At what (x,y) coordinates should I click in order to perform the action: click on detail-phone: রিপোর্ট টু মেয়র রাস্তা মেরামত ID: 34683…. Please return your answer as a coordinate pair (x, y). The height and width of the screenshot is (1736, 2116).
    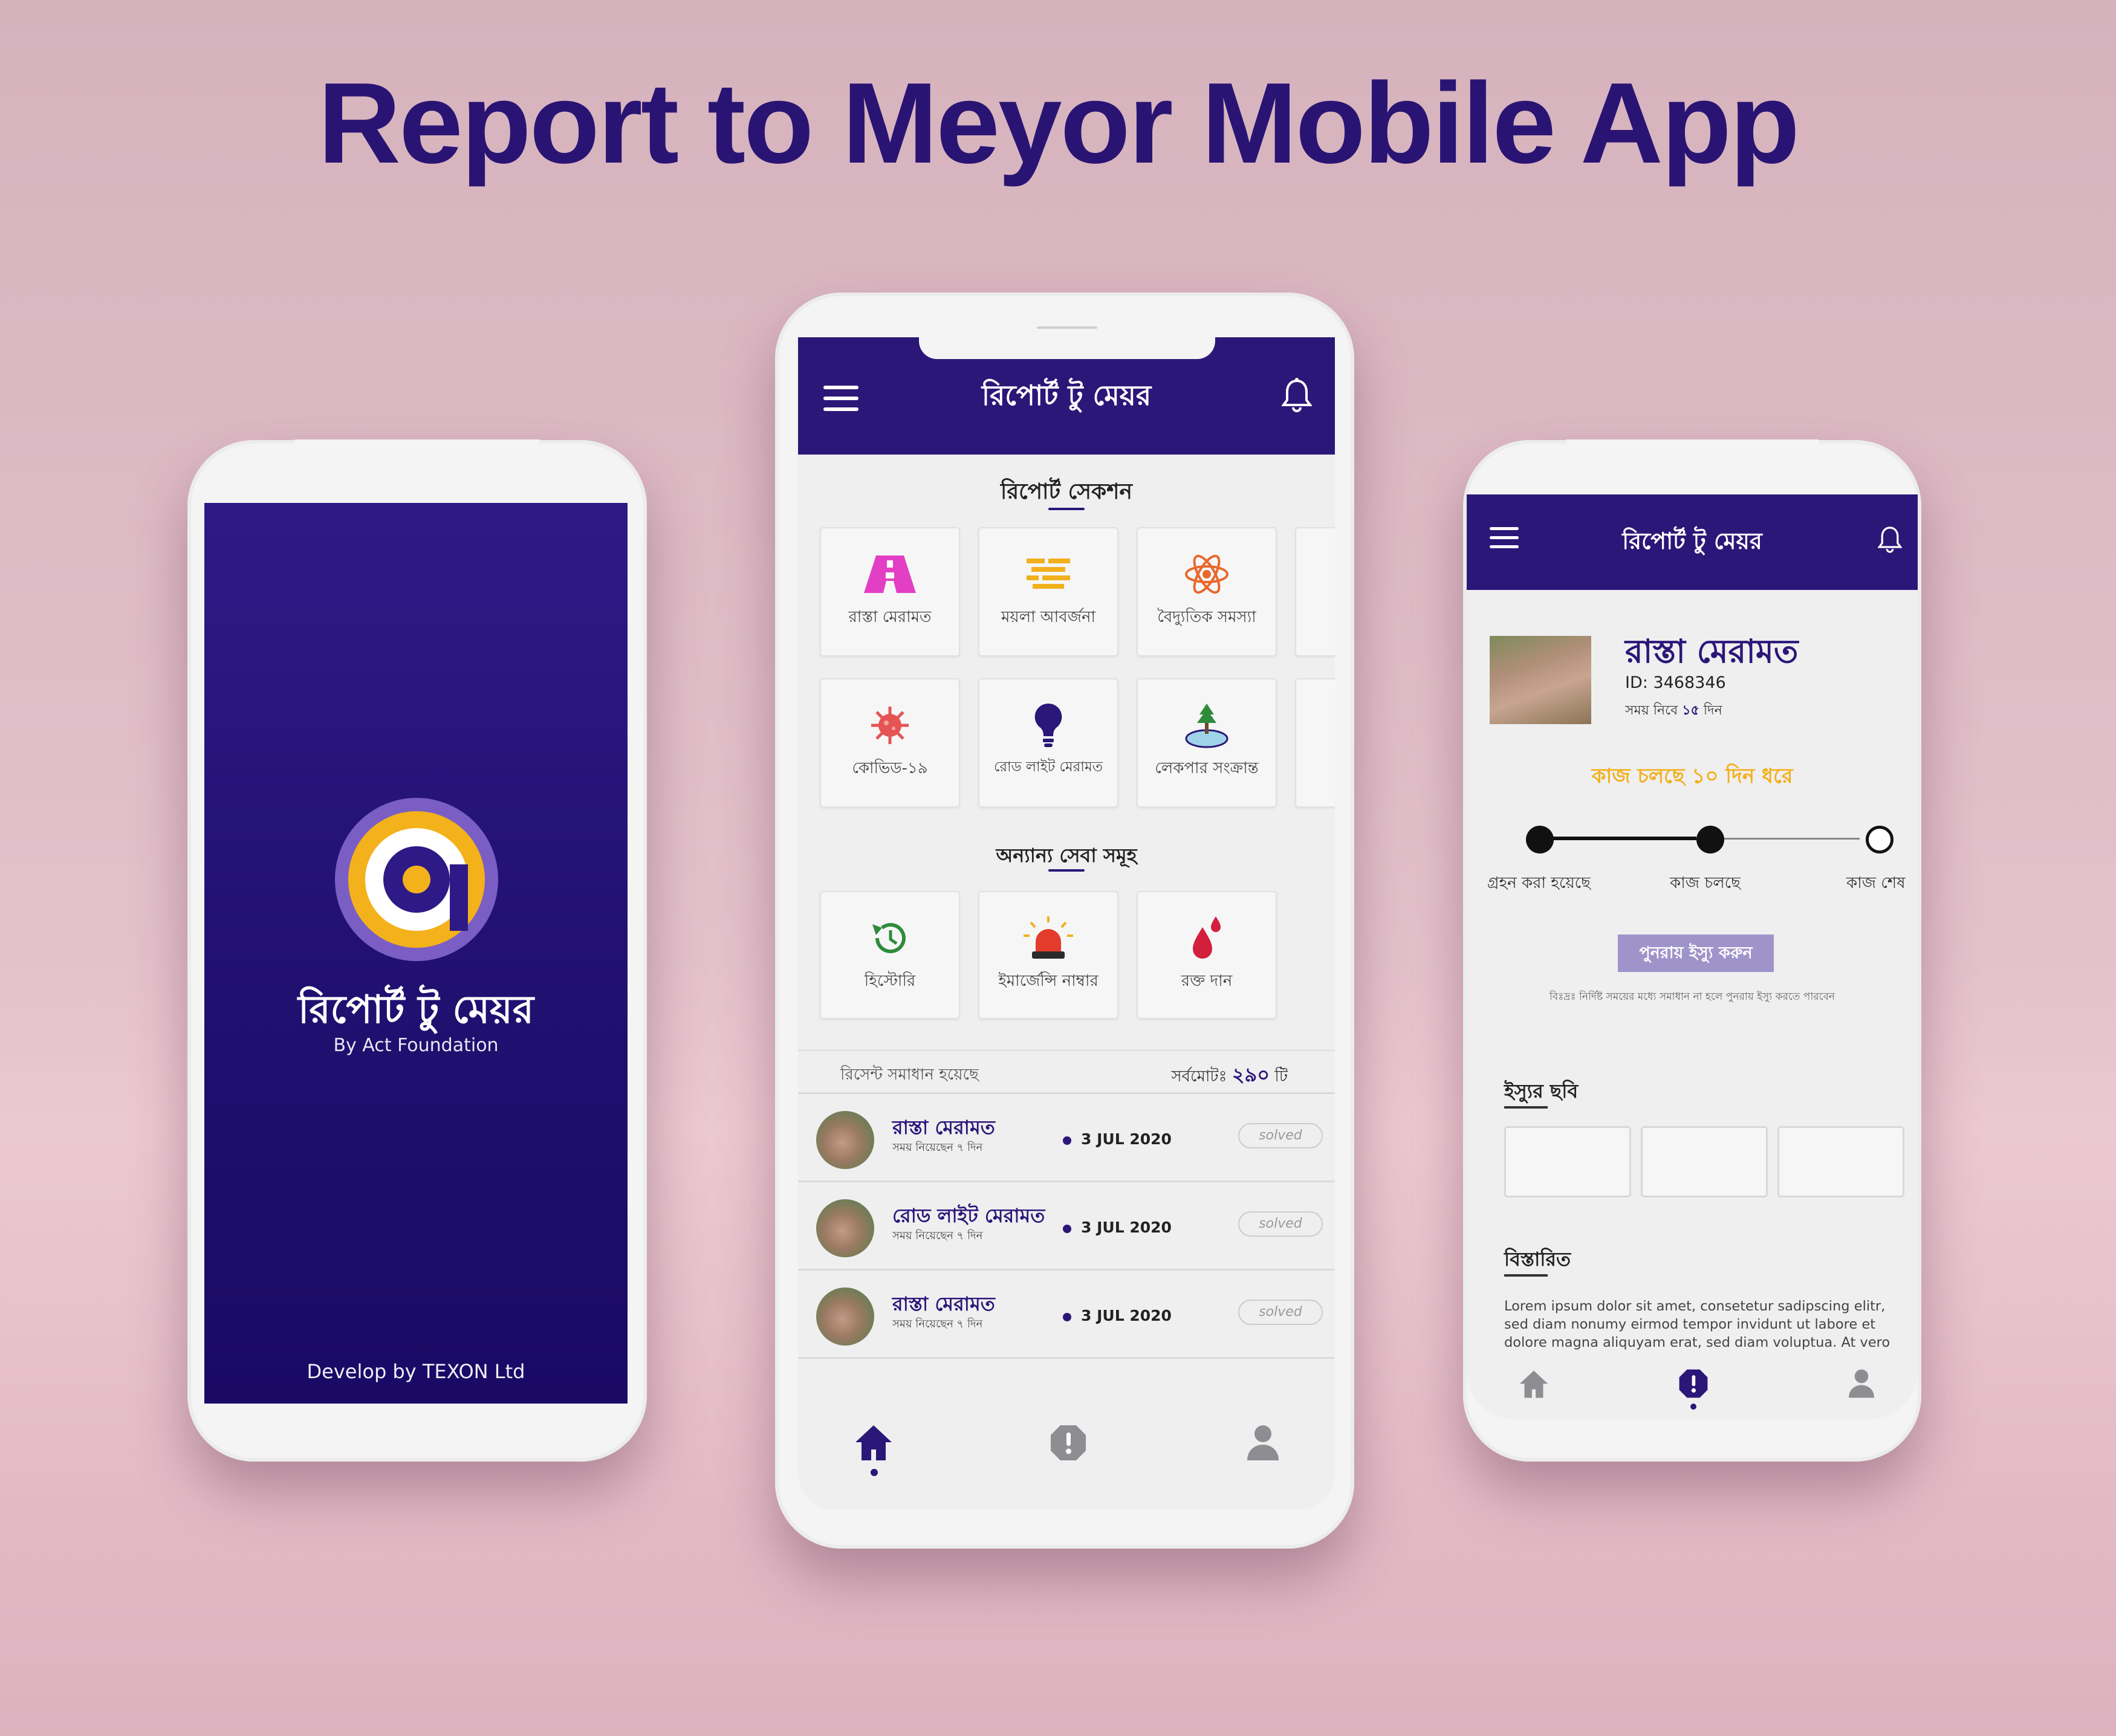
    Looking at the image, I should click on (1692, 950).